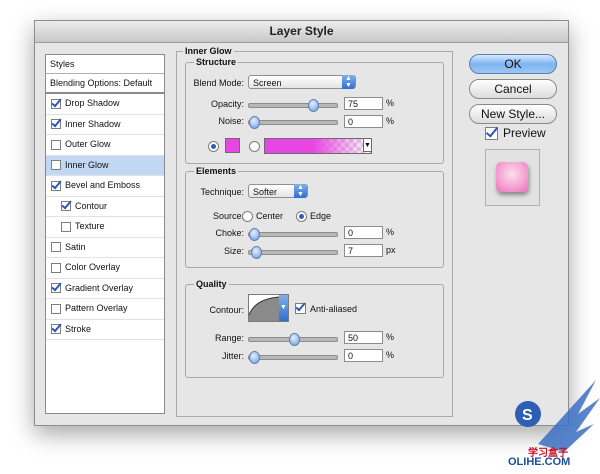  I want to click on style-item-label: Drop Shadow, so click(92, 103).